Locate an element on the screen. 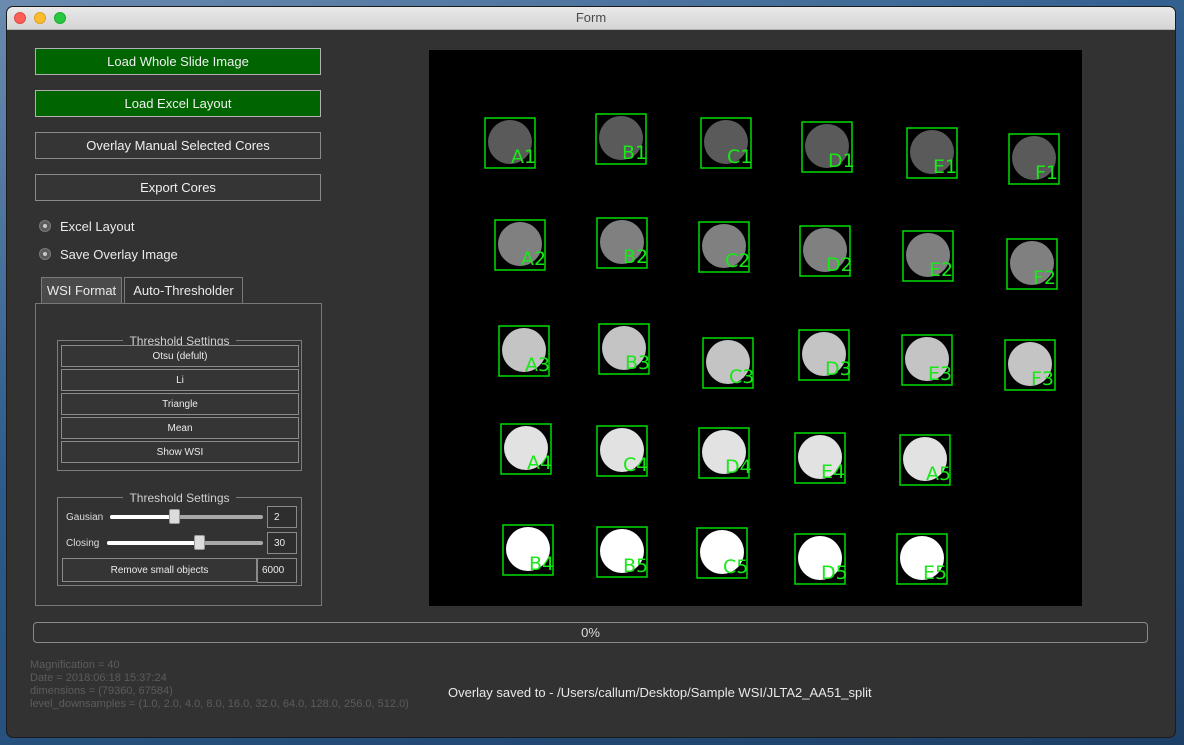 This screenshot has width=1184, height=745. load-excel-button: Load Excel Layout is located at coordinates (178, 103).